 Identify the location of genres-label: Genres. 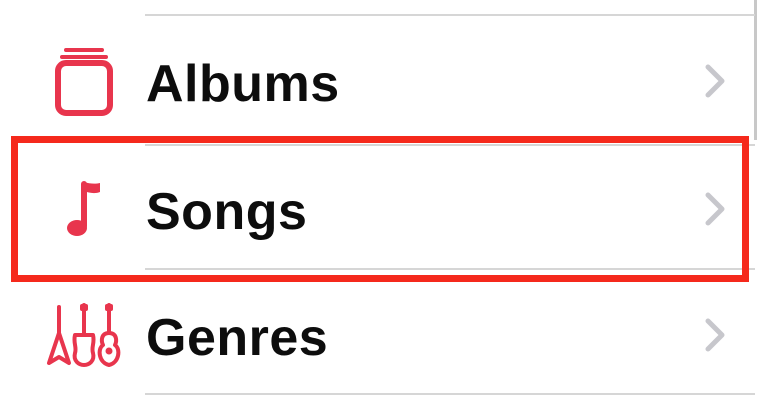
(237, 338).